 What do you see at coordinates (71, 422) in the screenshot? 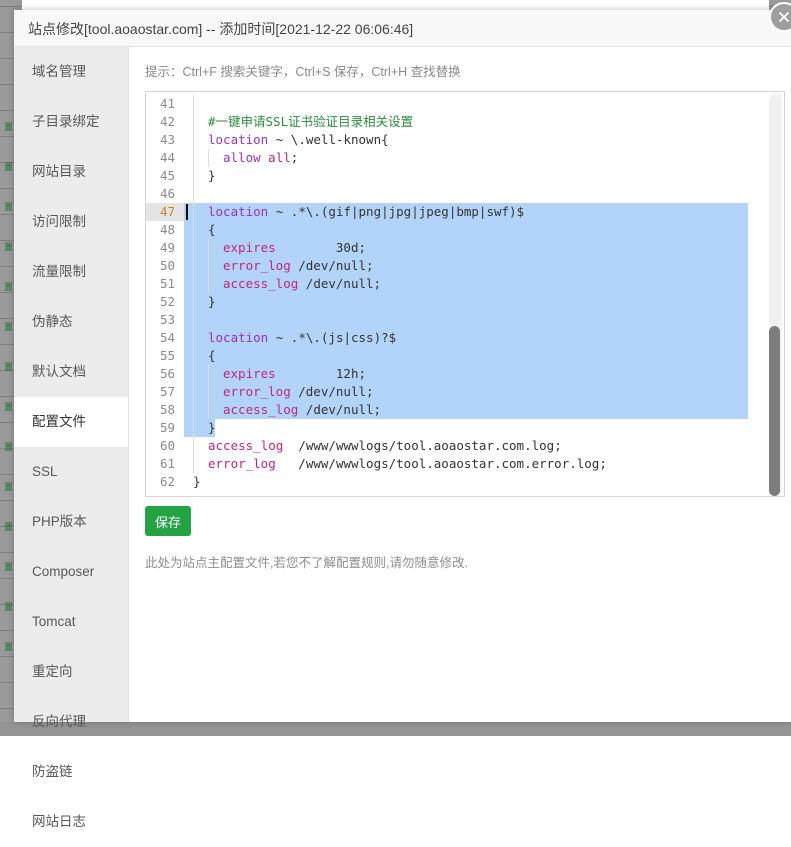
I see `sidebar-item-8: 配置文件` at bounding box center [71, 422].